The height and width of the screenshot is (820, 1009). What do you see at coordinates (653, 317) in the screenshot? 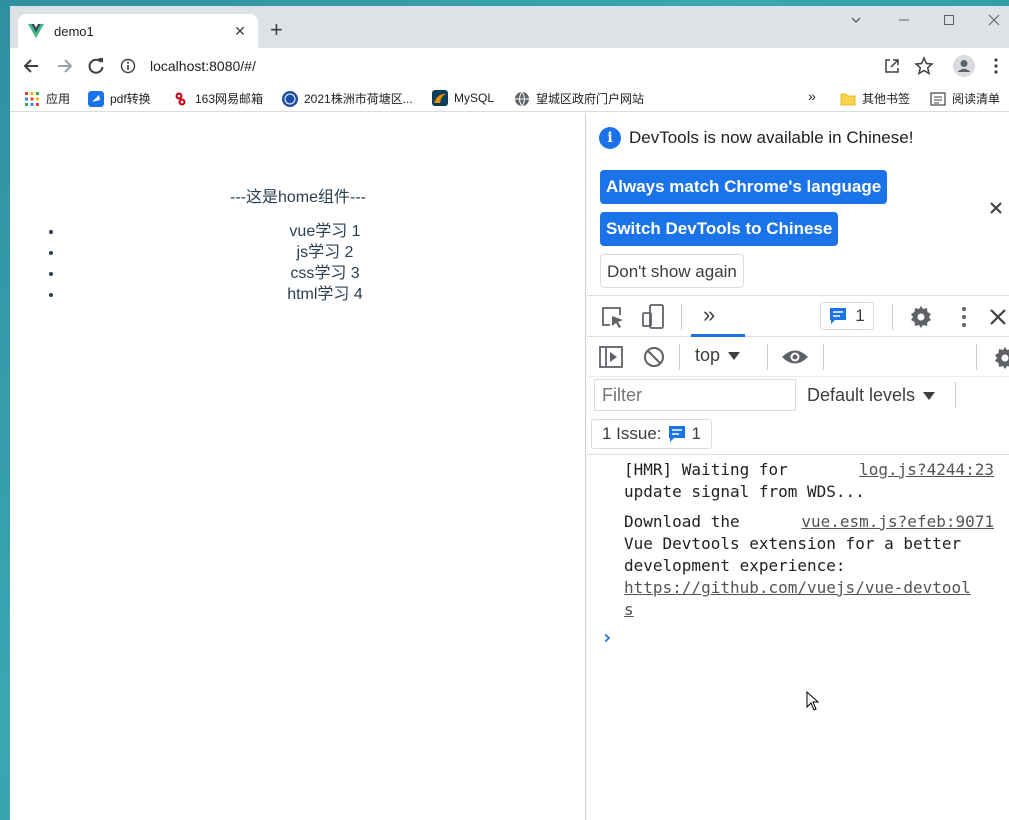
I see `device-toolbar-icon` at bounding box center [653, 317].